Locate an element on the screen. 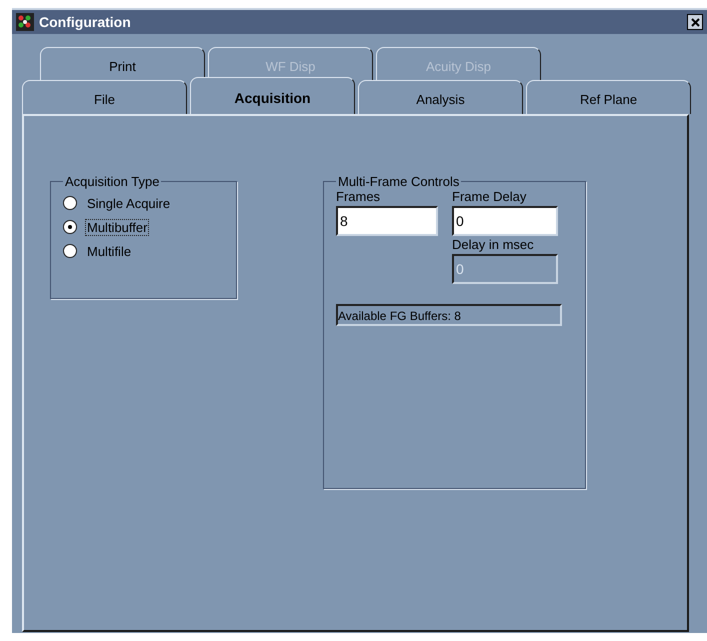 This screenshot has width=707, height=641. input-field: 8 is located at coordinates (387, 221).